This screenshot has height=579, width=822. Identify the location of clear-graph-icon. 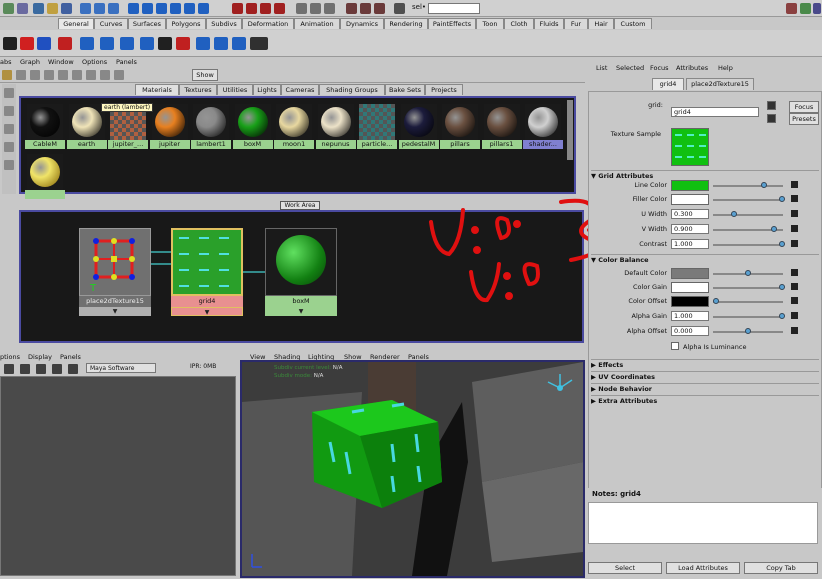
(63, 75).